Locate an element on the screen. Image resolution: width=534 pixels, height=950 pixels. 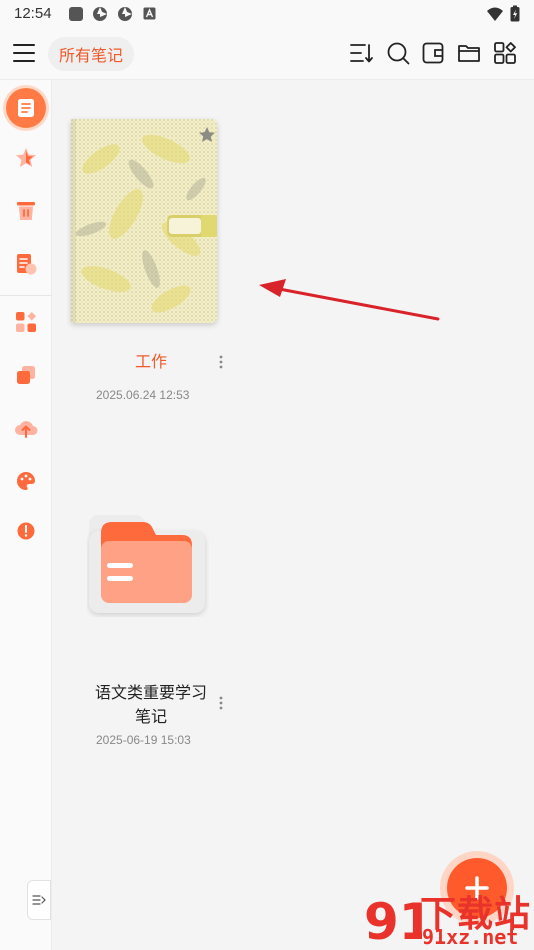
info-icon is located at coordinates (26, 531).